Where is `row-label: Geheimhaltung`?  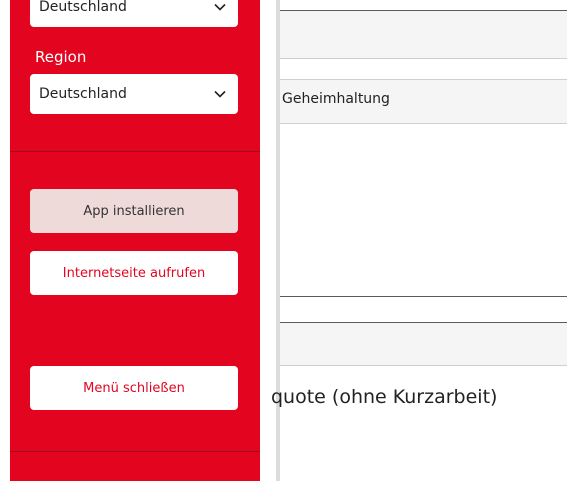
row-label: Geheimhaltung is located at coordinates (336, 99).